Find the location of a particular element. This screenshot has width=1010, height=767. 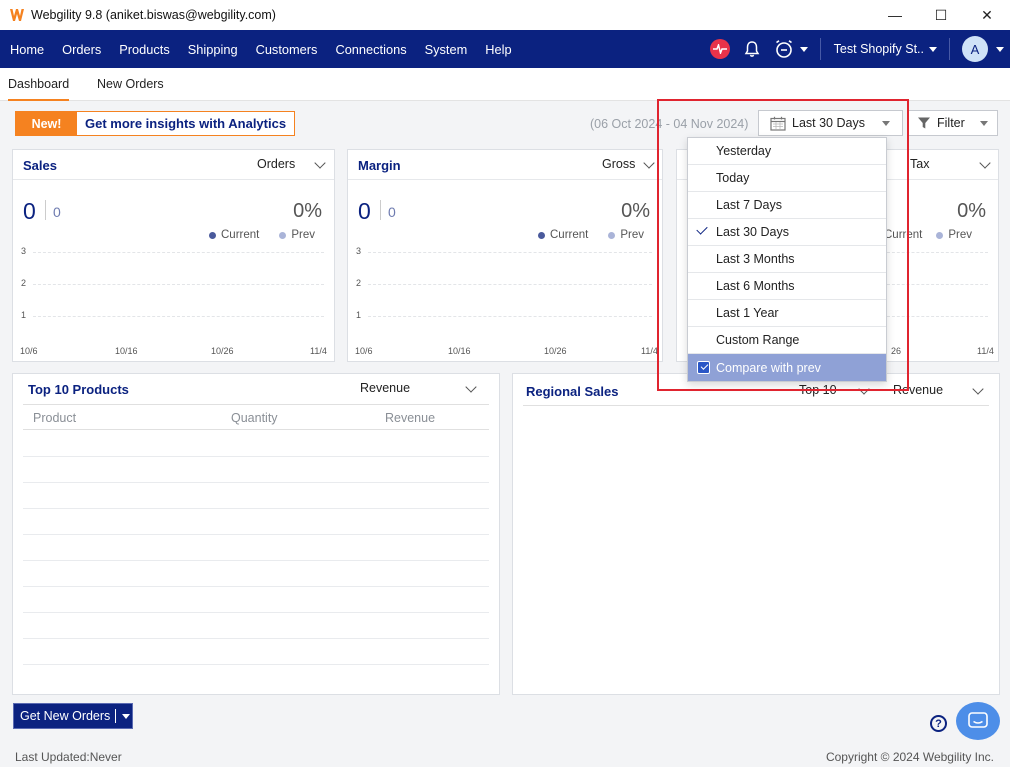

column-revenue: Revenue is located at coordinates (410, 418).